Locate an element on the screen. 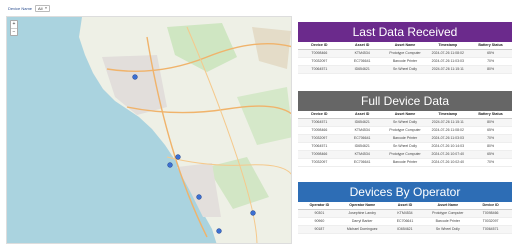 This screenshot has width=512, height=246. table-cell: 2024-07-26 11:03:03 is located at coordinates (448, 138).